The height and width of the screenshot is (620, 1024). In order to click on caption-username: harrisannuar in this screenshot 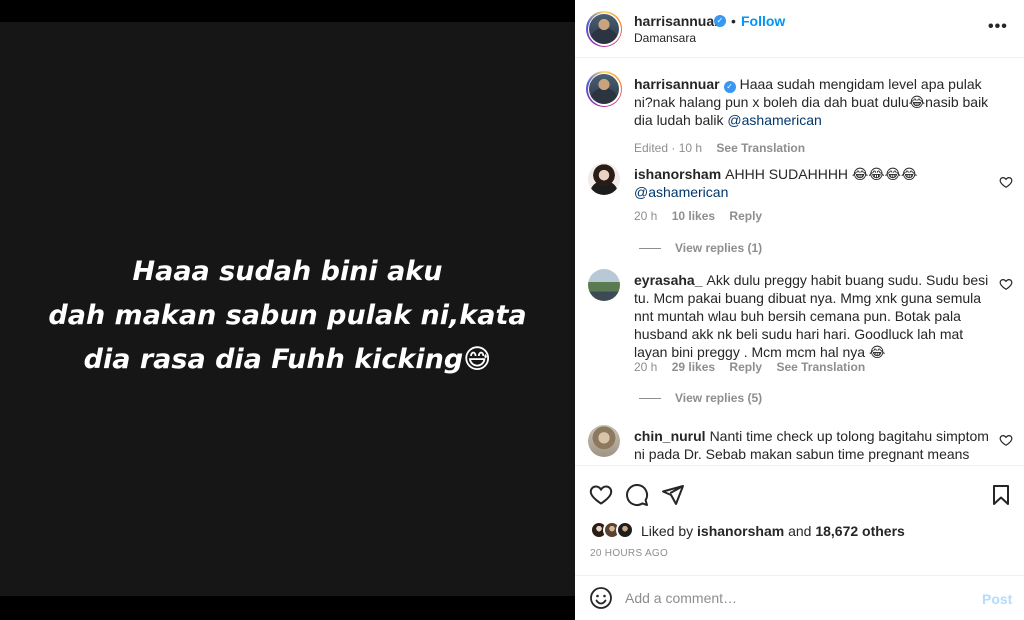, I will do `click(677, 84)`.